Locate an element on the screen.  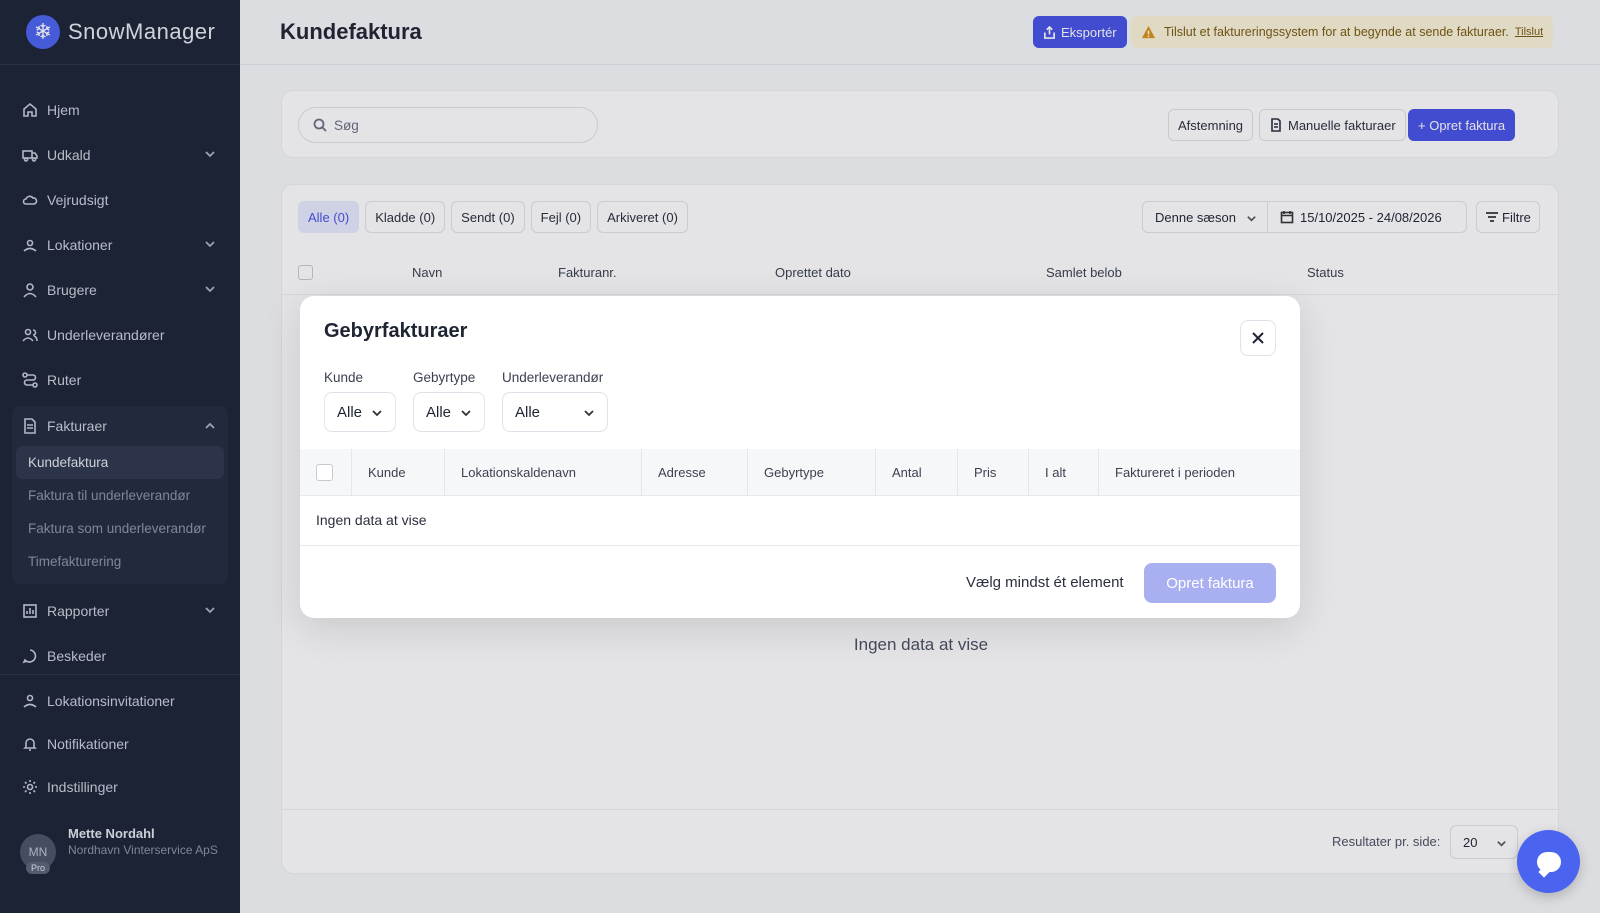
close-icon is located at coordinates (1258, 338).